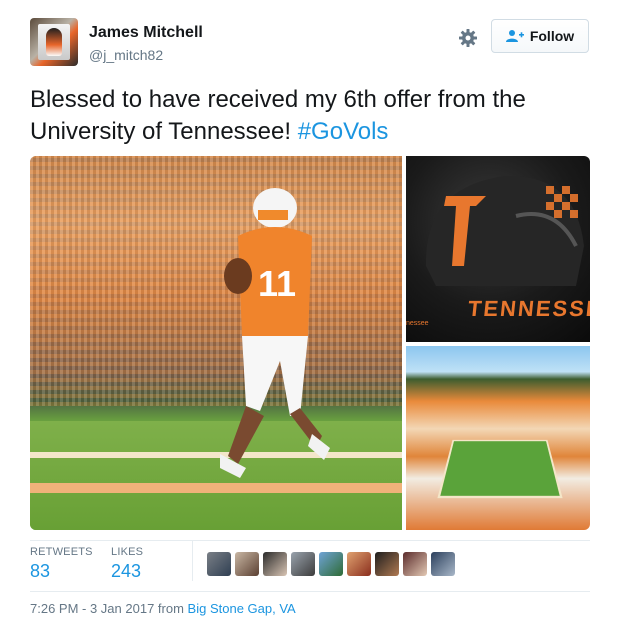 The height and width of the screenshot is (627, 618). I want to click on helmet-graphic, so click(504, 230).